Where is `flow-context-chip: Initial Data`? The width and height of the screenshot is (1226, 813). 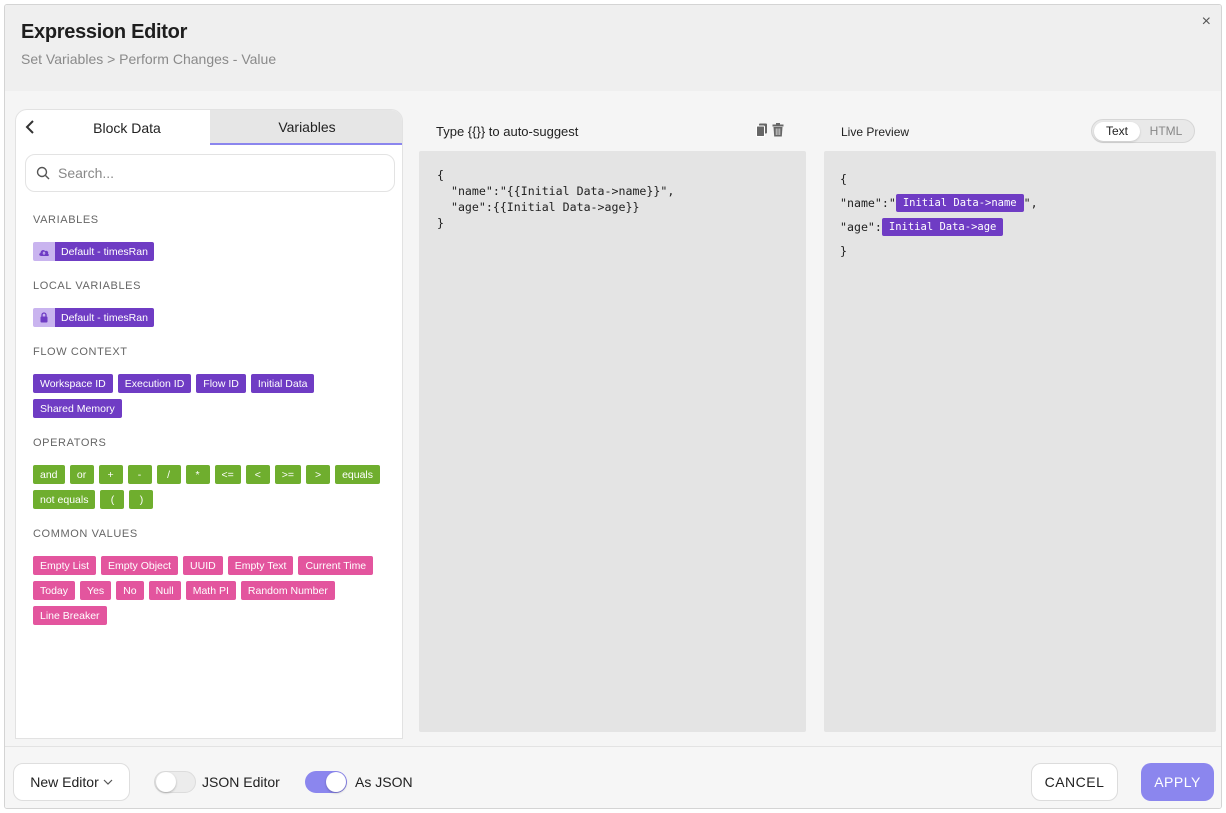
flow-context-chip: Initial Data is located at coordinates (282, 383).